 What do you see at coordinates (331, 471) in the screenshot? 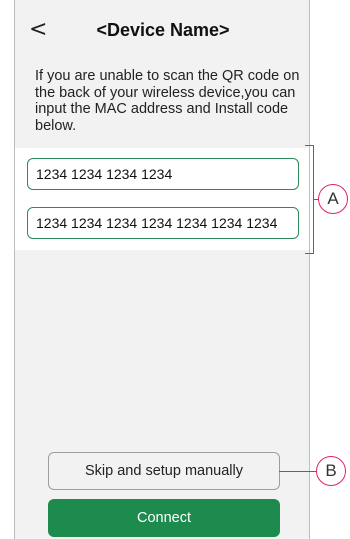
I see `callout-b-badge: B` at bounding box center [331, 471].